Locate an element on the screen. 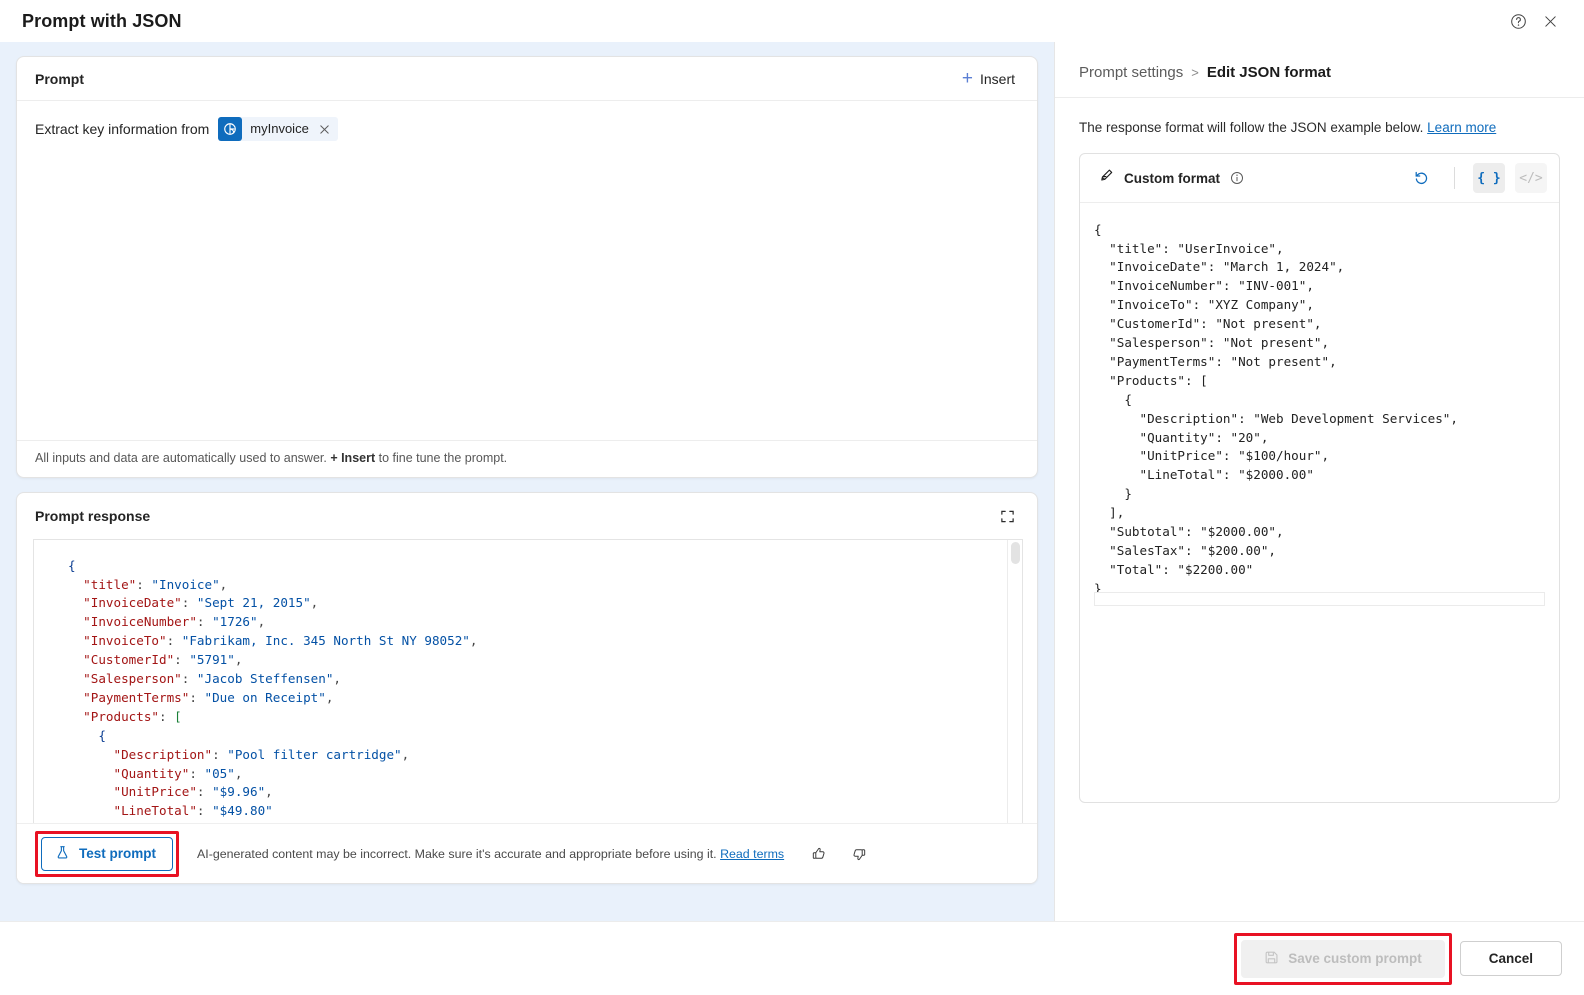 The width and height of the screenshot is (1584, 995). breadcrumb: Prompt settings > Edit JSON format is located at coordinates (1319, 72).